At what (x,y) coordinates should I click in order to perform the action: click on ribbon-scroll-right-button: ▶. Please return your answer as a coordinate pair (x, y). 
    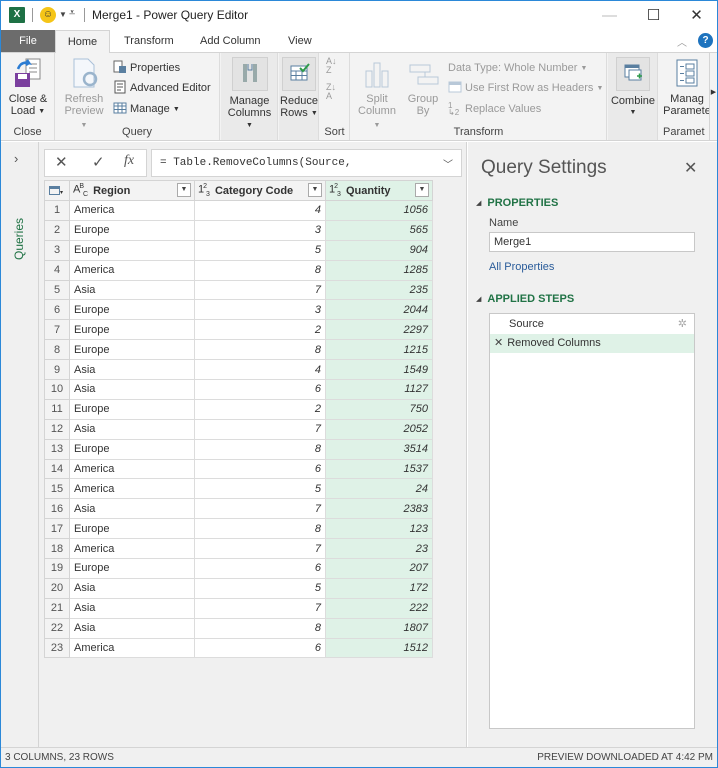
    Looking at the image, I should click on (713, 96).